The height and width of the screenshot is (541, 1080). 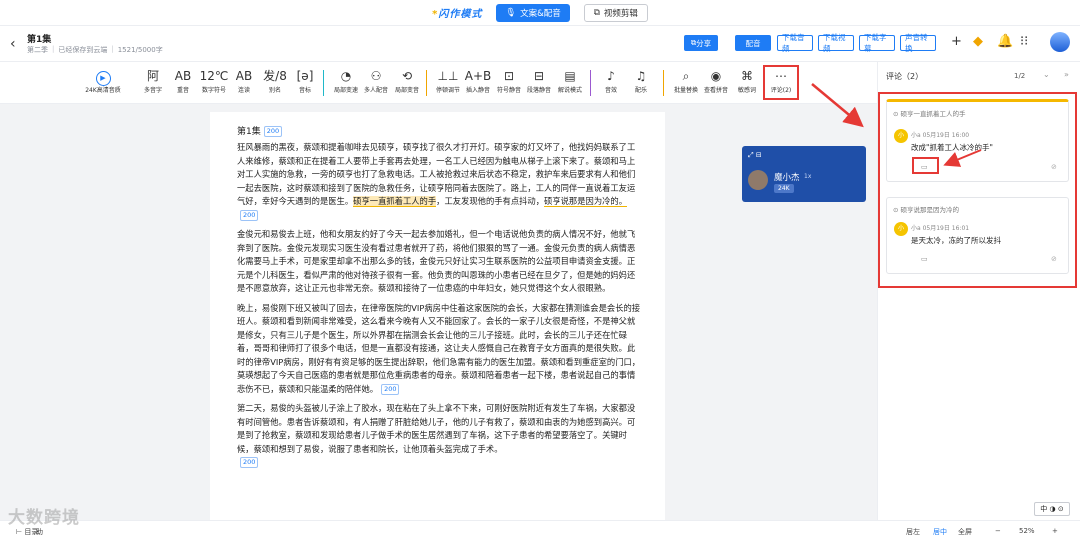 What do you see at coordinates (977, 190) in the screenshot?
I see `comments-highlight-box` at bounding box center [977, 190].